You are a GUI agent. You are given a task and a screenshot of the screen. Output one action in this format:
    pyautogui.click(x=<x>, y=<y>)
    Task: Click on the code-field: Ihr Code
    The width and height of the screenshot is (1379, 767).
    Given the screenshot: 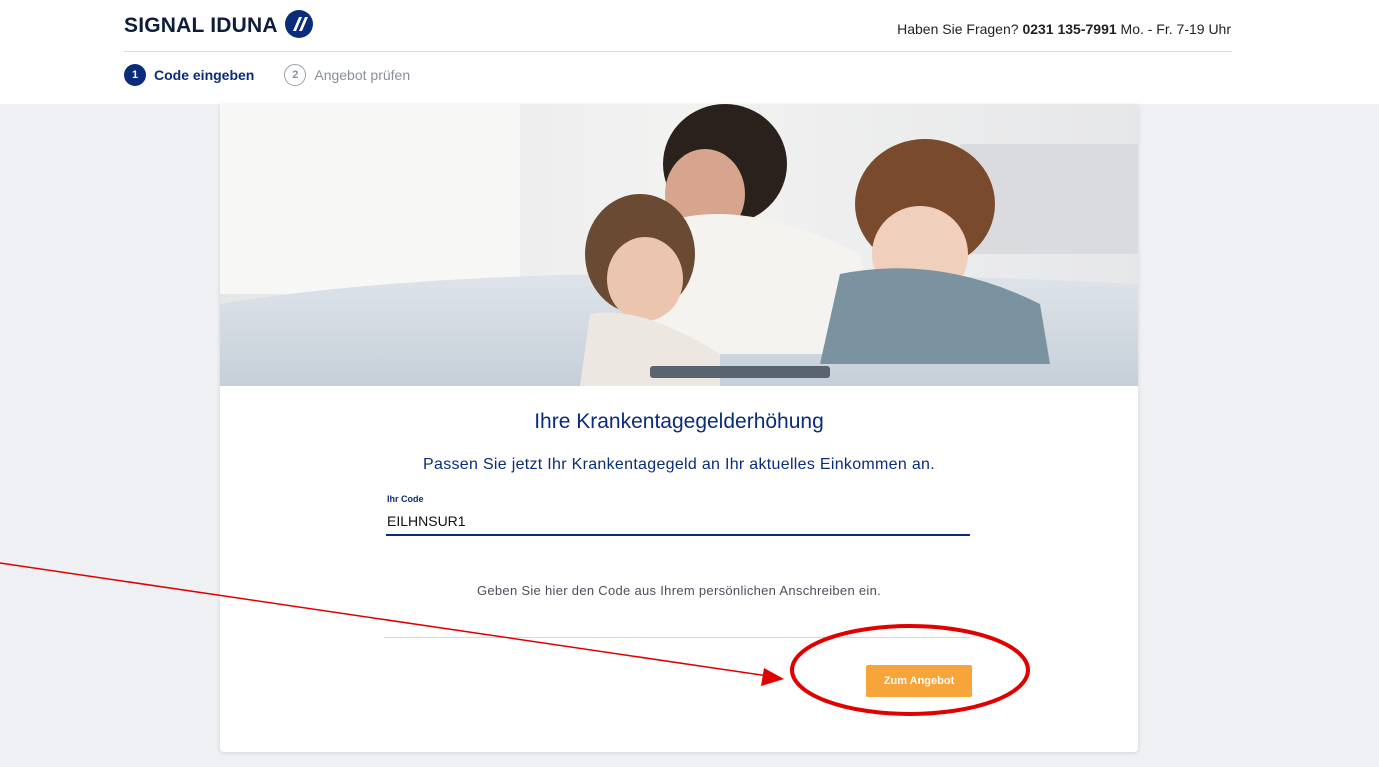 What is the action you would take?
    pyautogui.click(x=678, y=514)
    